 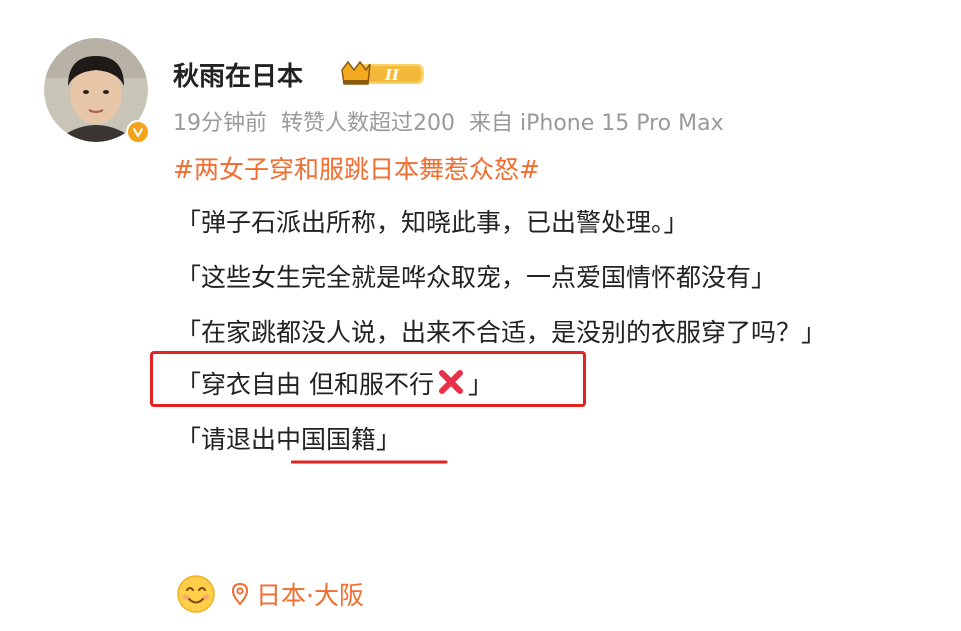 I want to click on location-link: 日本·大阪, so click(x=297, y=594).